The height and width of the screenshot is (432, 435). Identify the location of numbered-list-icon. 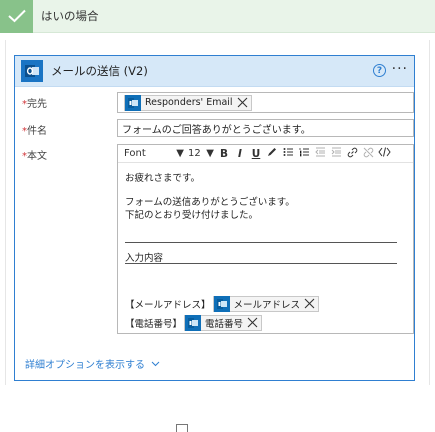
(304, 153).